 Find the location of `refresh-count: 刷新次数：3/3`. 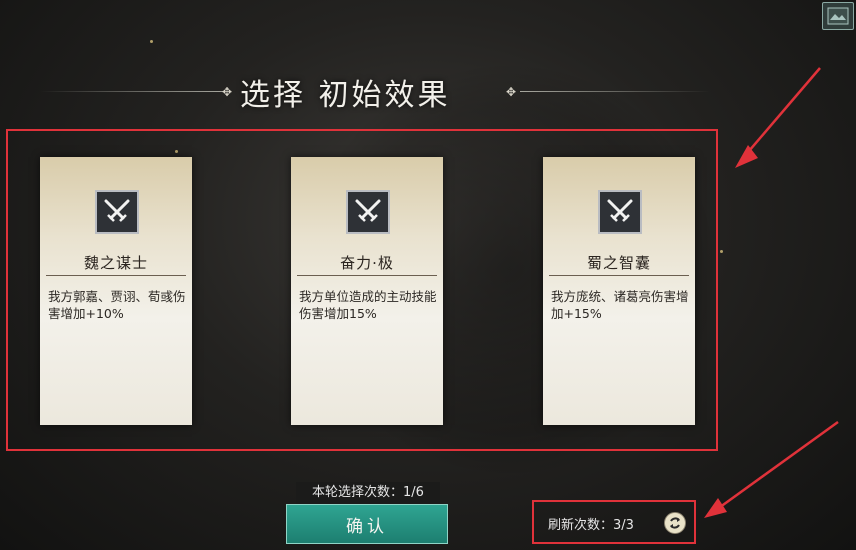

refresh-count: 刷新次数：3/3 is located at coordinates (591, 525).